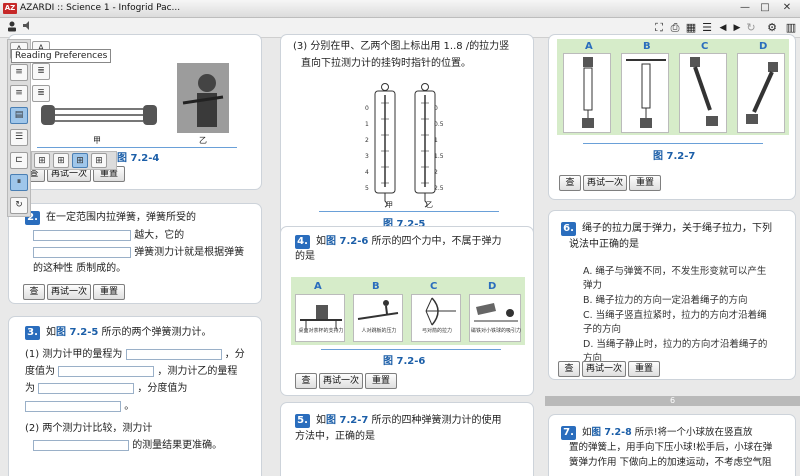 Image resolution: width=800 pixels, height=476 pixels. I want to click on gauge-a-tick-labels: 0 1 2 3 4 5, so click(370, 155).